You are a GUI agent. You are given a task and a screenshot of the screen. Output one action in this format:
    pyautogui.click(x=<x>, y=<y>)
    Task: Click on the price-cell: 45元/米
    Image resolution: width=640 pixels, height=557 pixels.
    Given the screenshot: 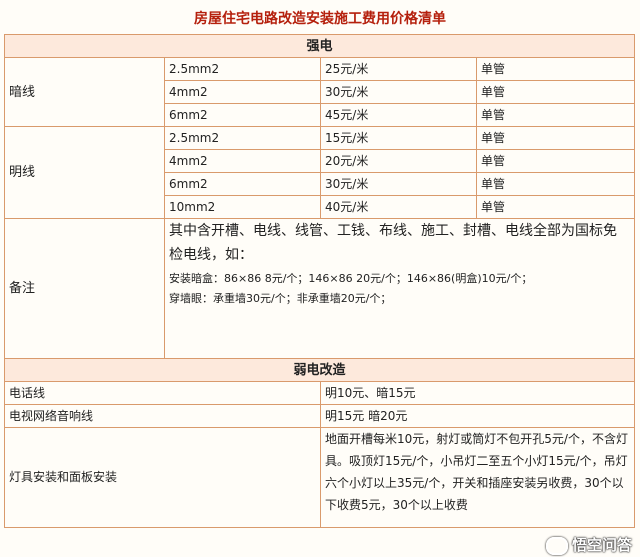 What is the action you would take?
    pyautogui.click(x=398, y=115)
    